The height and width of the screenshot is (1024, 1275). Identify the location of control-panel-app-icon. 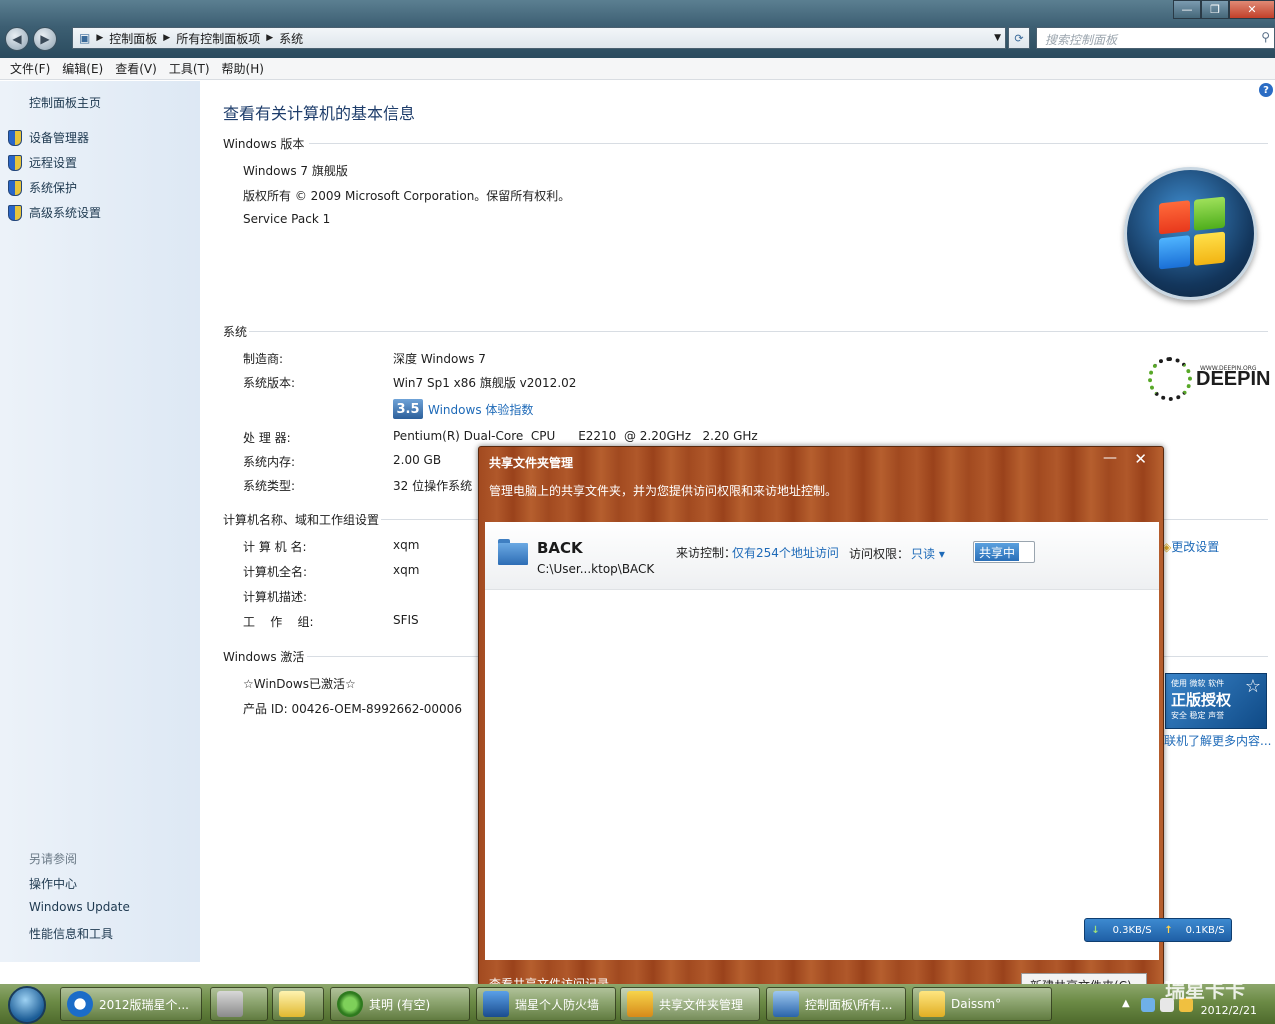
(786, 1004).